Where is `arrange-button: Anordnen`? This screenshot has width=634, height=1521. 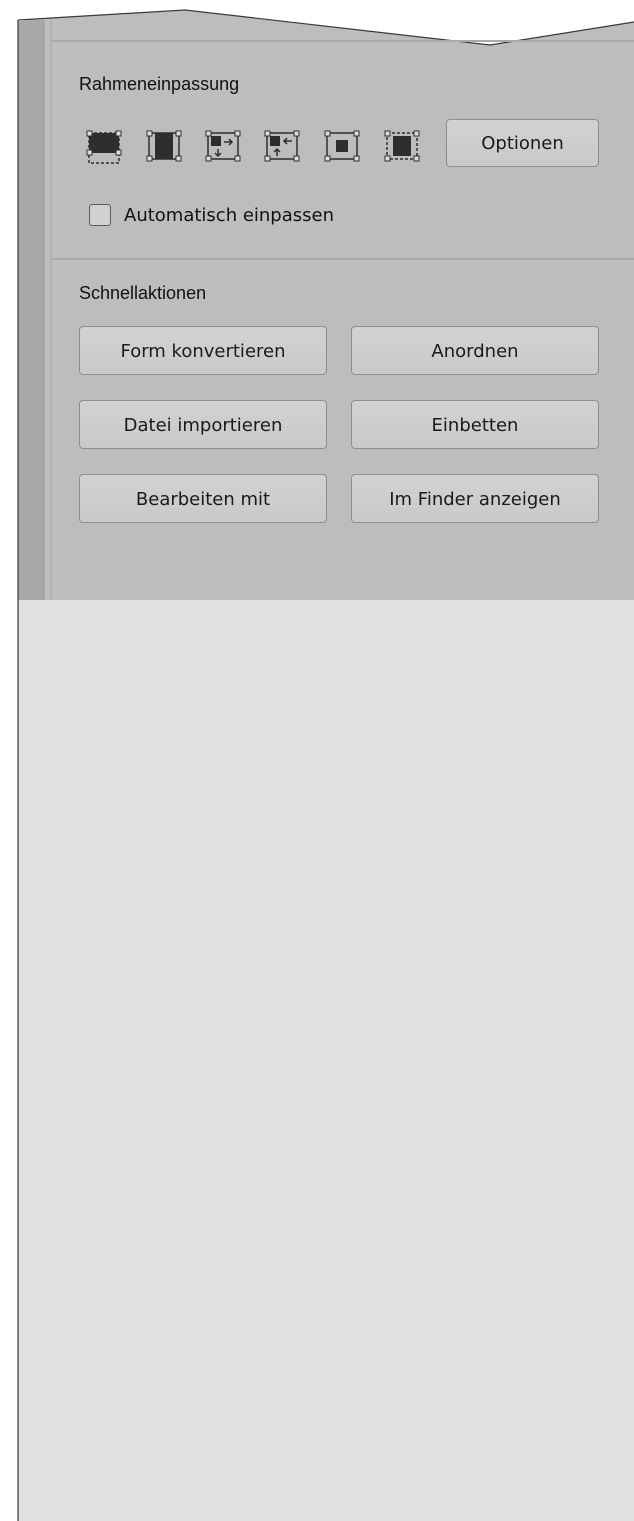 arrange-button: Anordnen is located at coordinates (475, 350).